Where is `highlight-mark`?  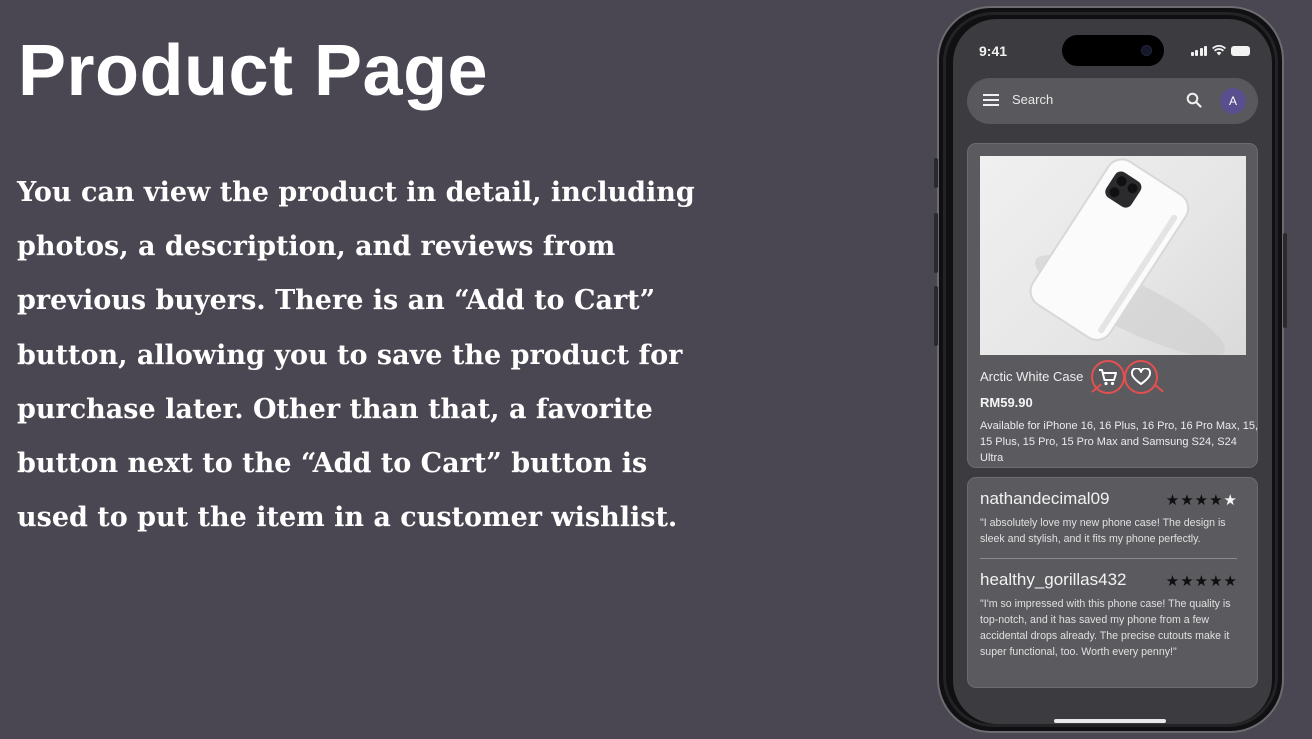 highlight-mark is located at coordinates (1158, 388).